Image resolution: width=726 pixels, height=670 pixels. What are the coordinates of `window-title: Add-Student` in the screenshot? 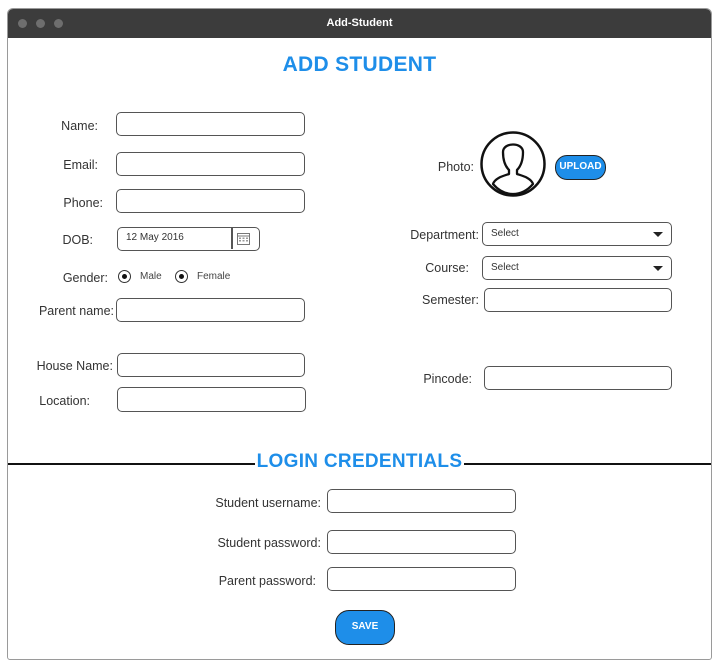 It's located at (359, 23).